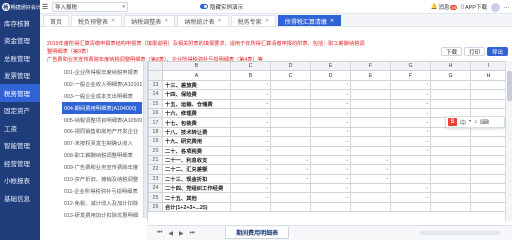 The width and height of the screenshot is (512, 240). I want to click on vertical-scrollbar, so click(508, 141).